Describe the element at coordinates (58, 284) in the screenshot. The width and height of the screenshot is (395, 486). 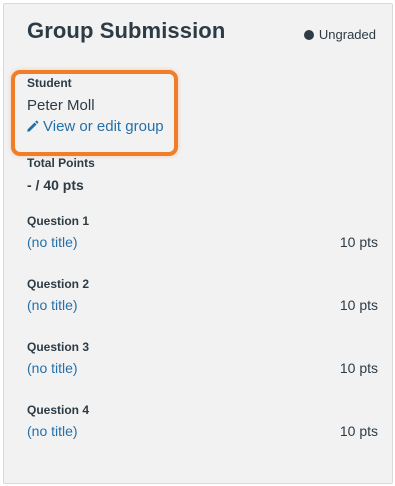
I see `question-label: Question 2` at that location.